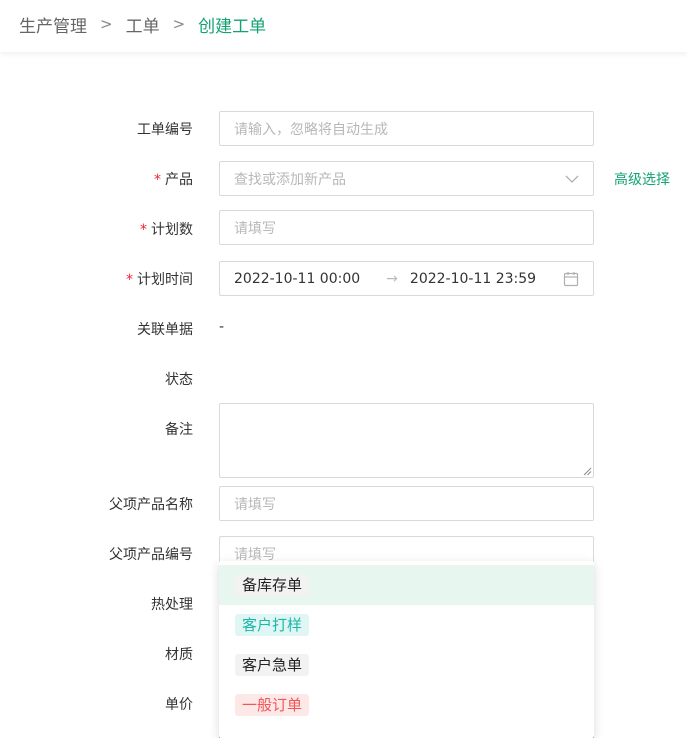 The width and height of the screenshot is (687, 738). Describe the element at coordinates (179, 705) in the screenshot. I see `unit-price-label: 单价` at that location.